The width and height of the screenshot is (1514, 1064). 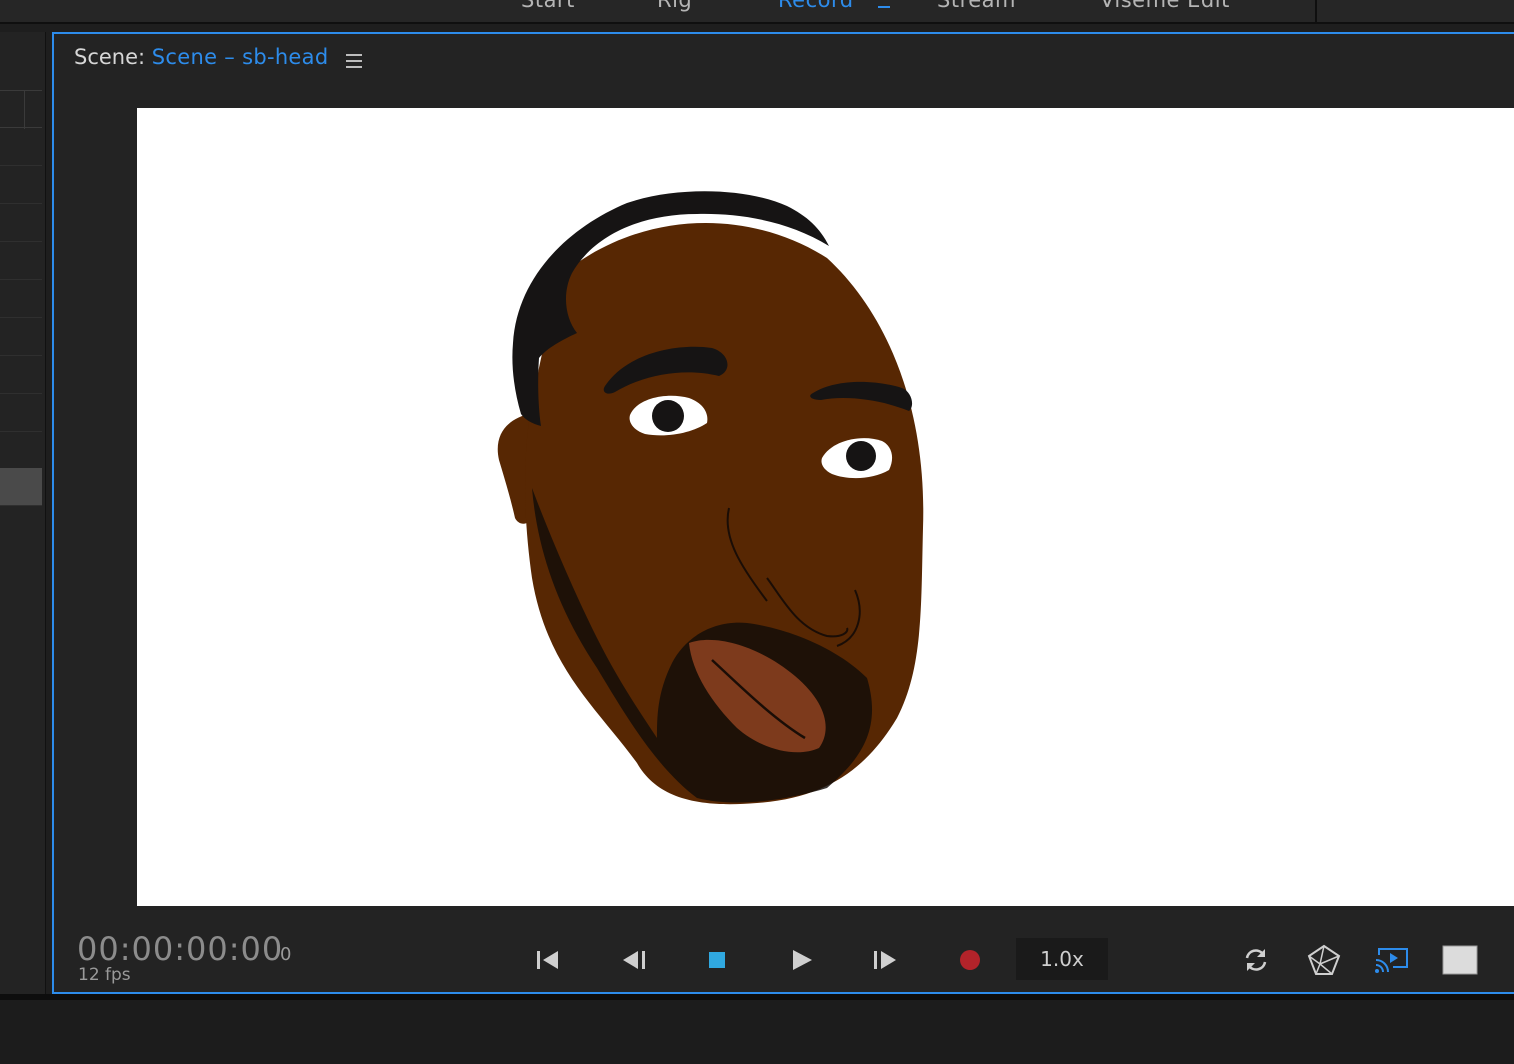 I want to click on topbar-divider, so click(x=1316, y=12).